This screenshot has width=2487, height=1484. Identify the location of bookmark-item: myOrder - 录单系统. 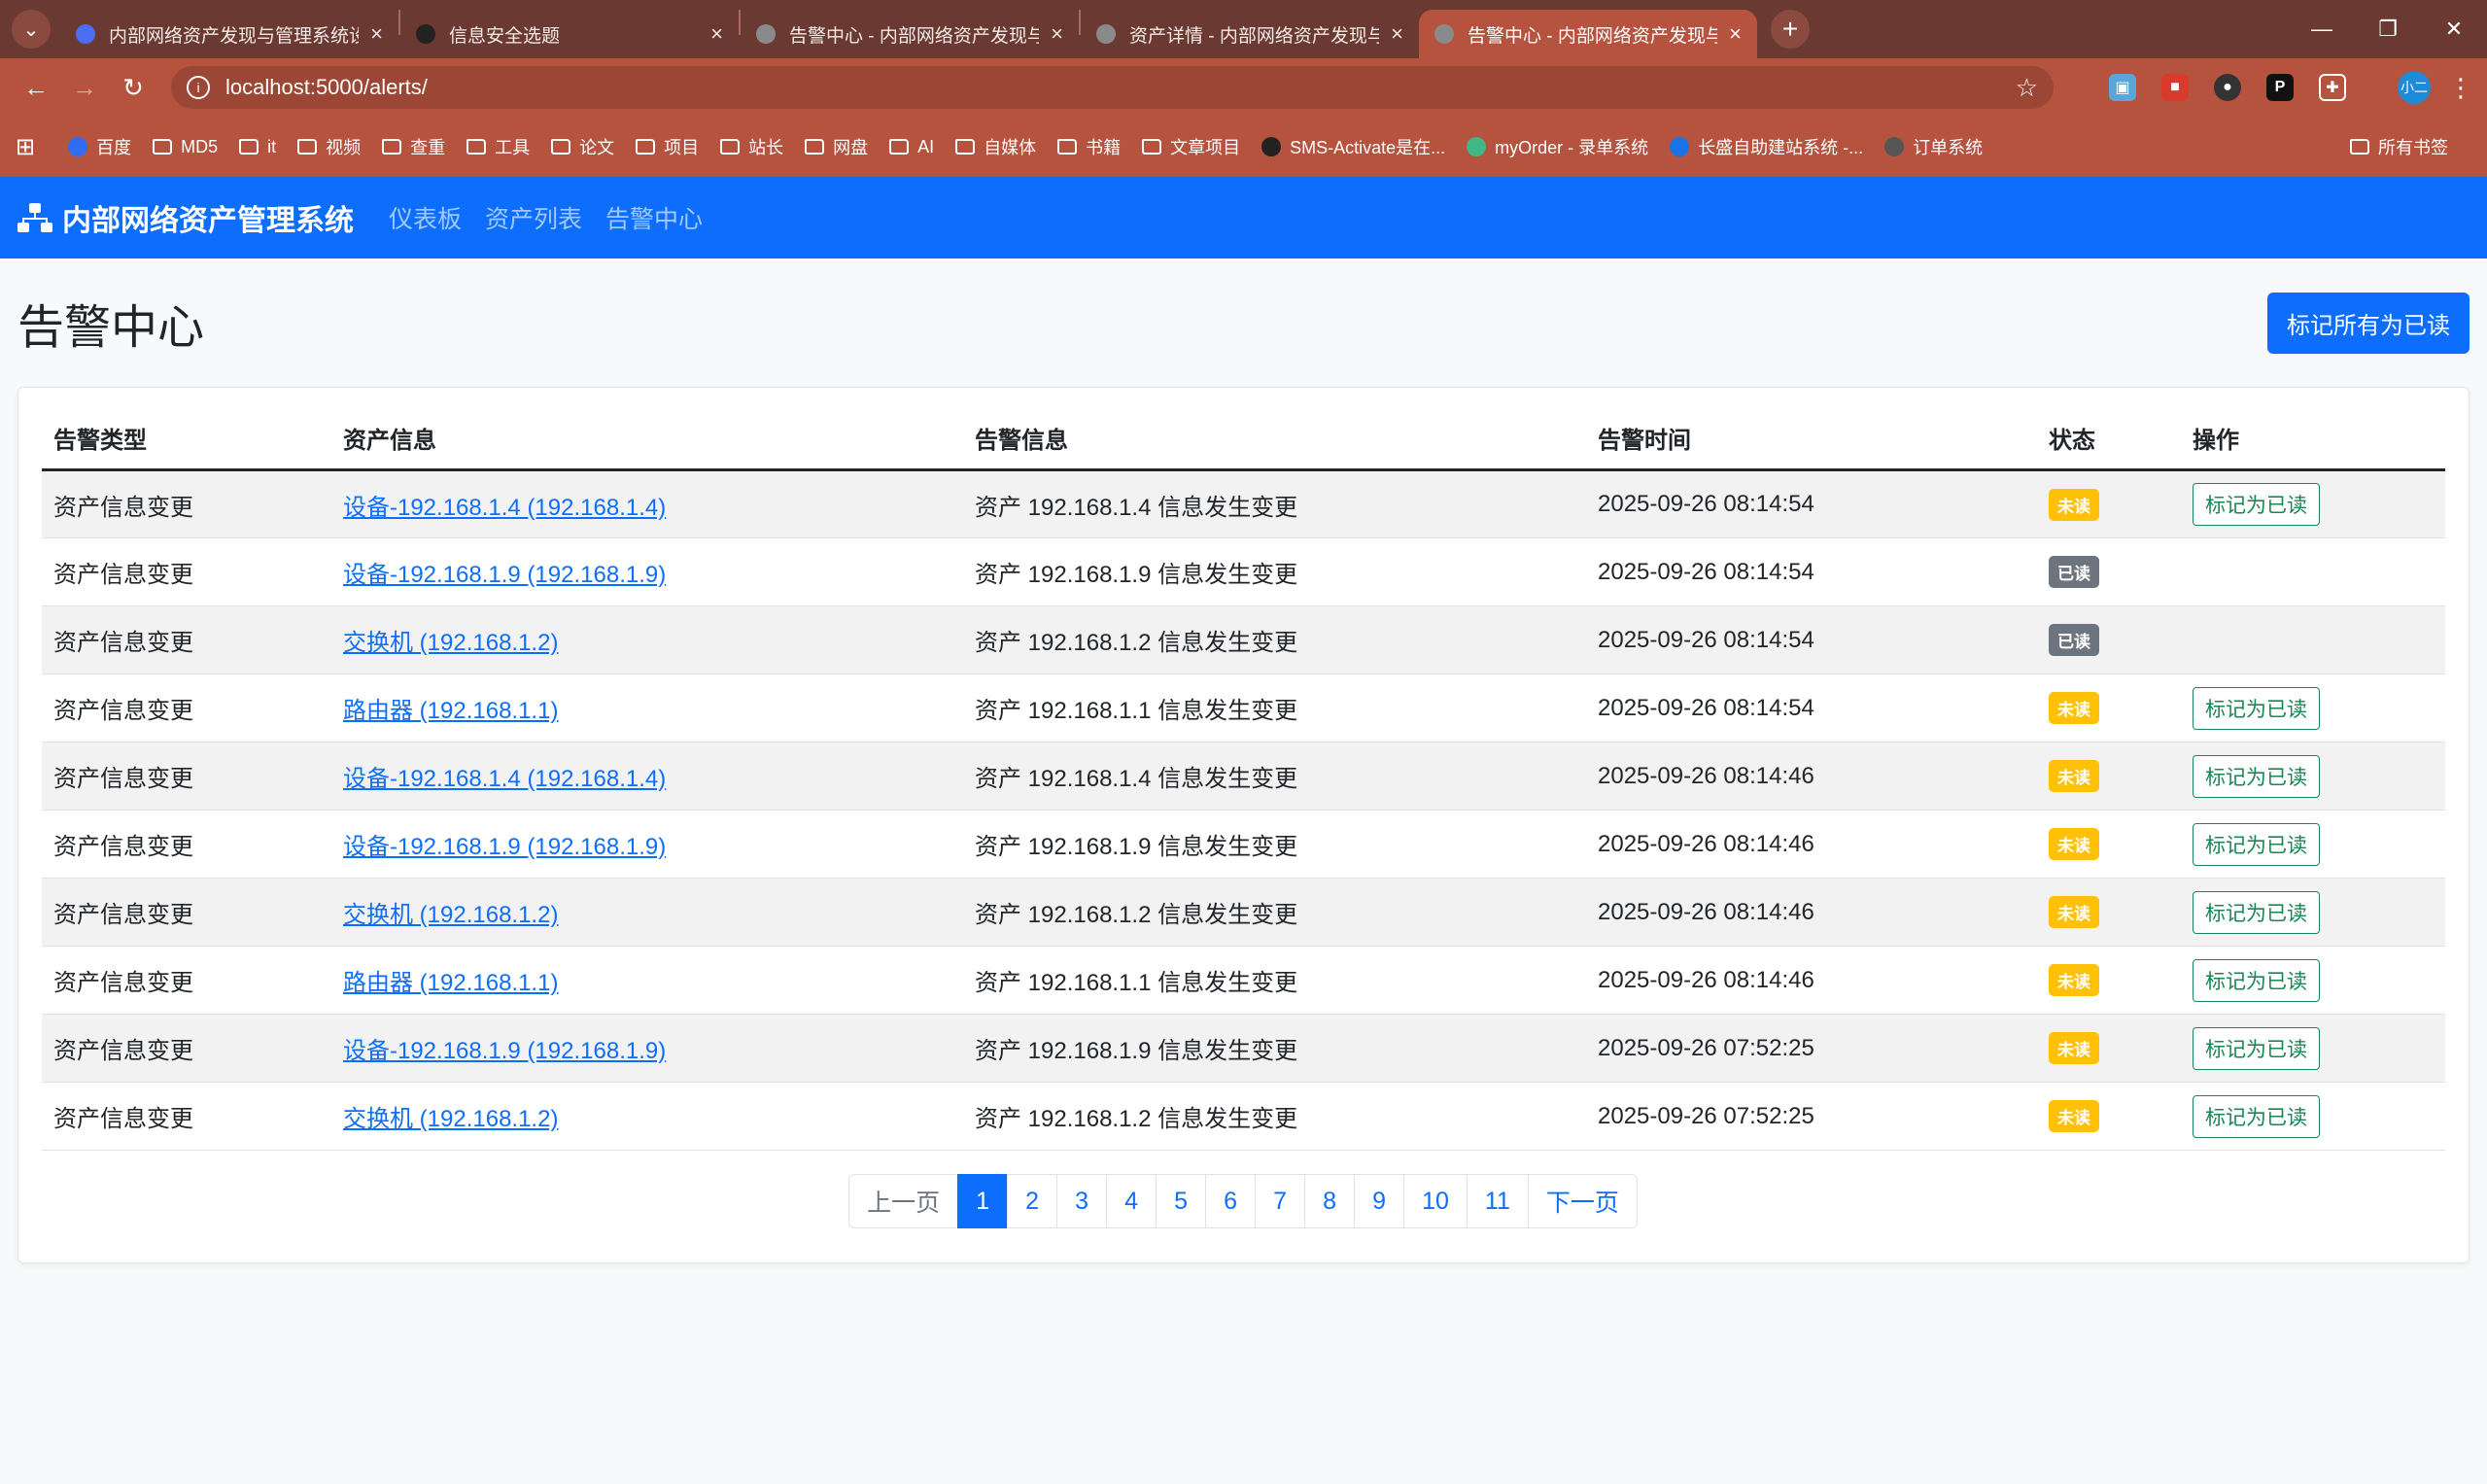
(1558, 146).